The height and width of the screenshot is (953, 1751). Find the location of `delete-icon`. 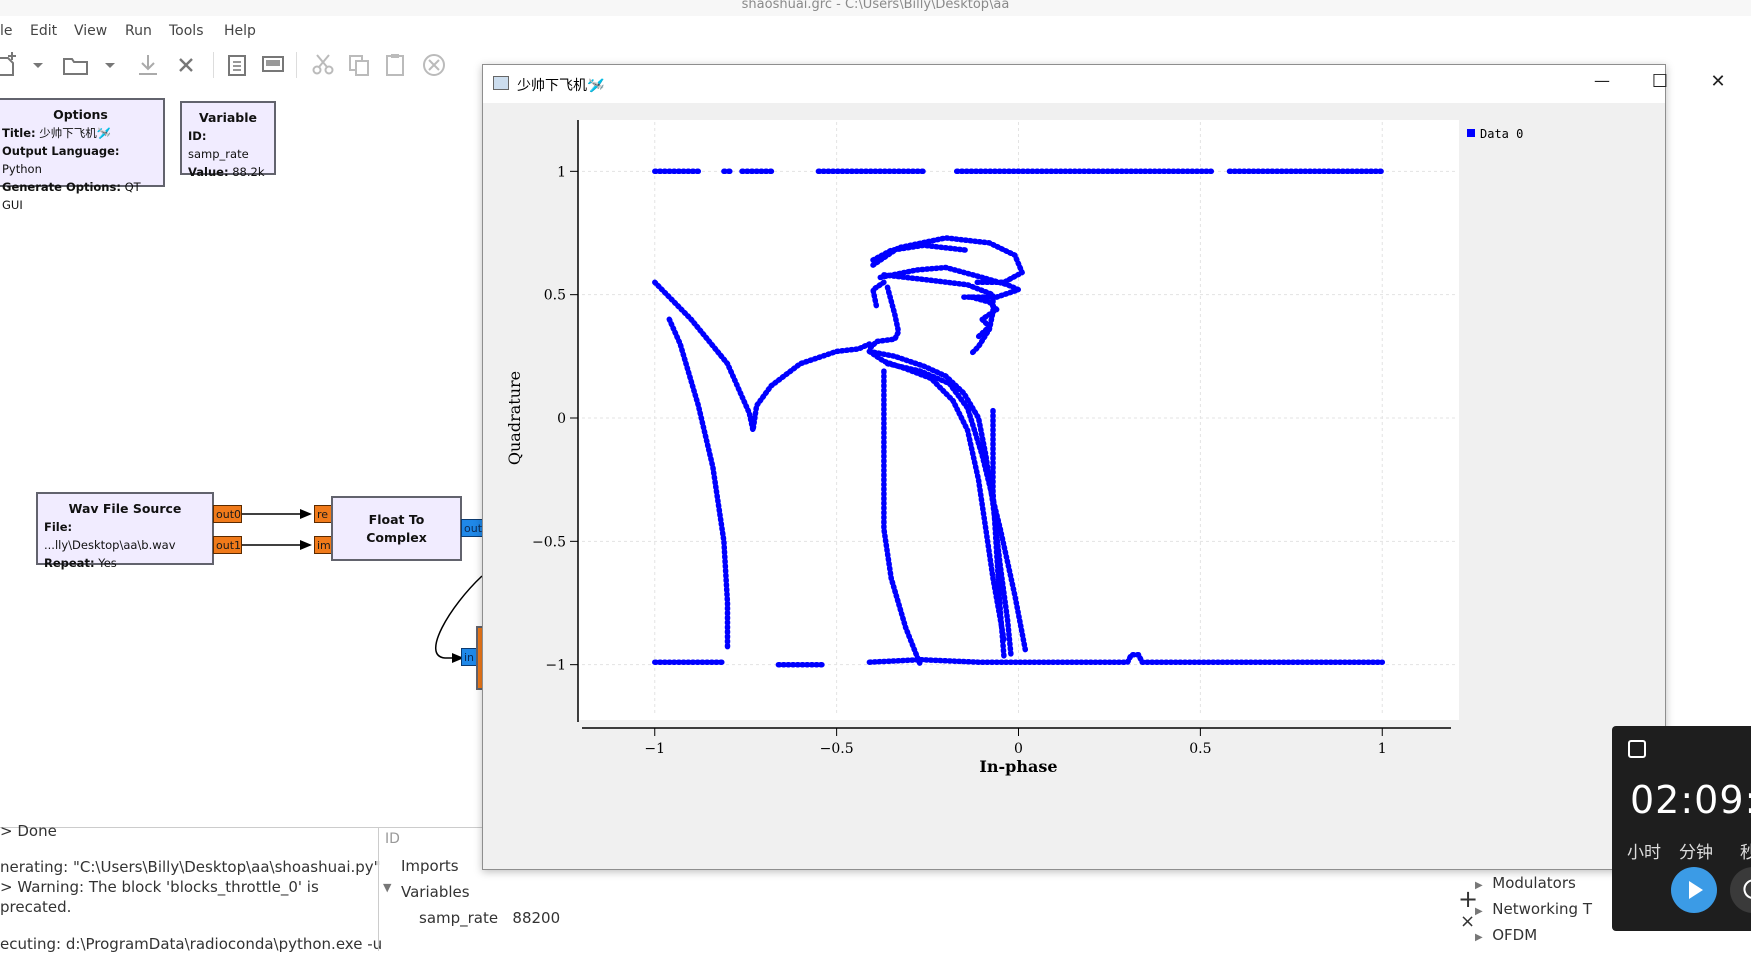

delete-icon is located at coordinates (434, 65).